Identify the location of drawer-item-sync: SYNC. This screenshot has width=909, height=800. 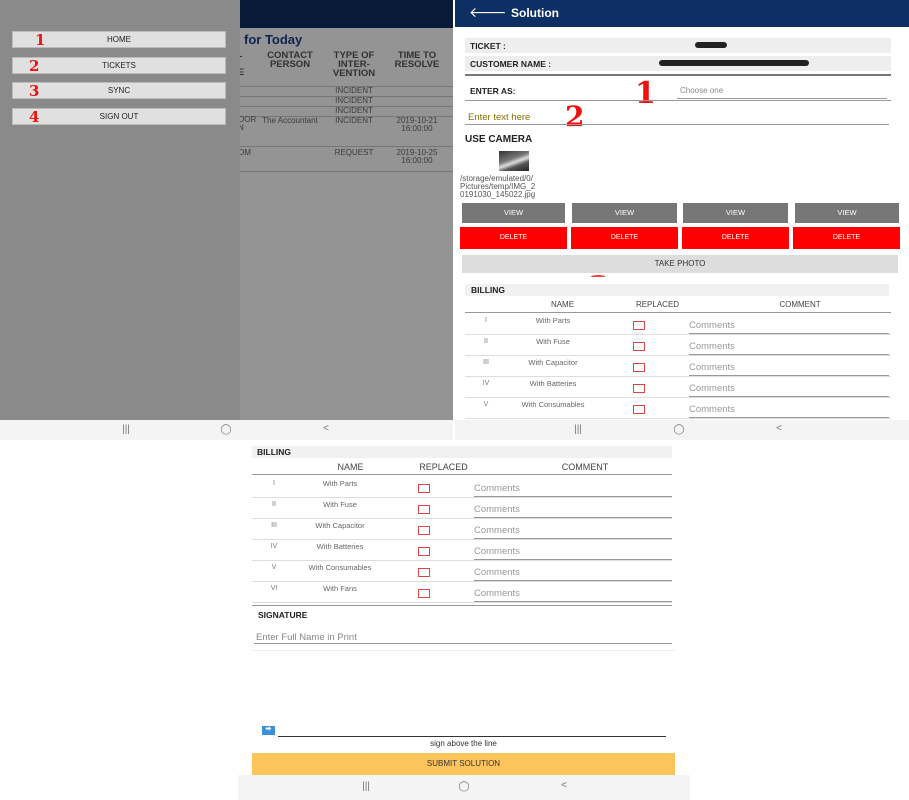
(119, 90).